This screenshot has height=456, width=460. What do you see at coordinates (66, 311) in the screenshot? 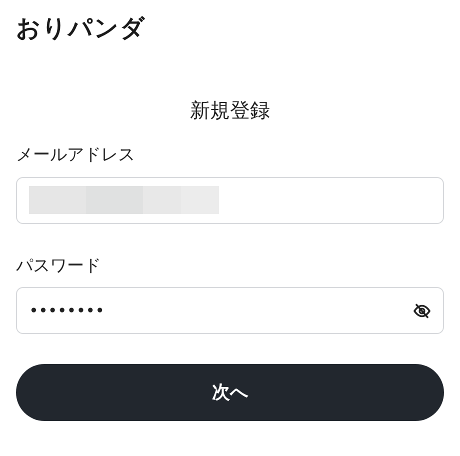
I see `password-value: ••••••••` at bounding box center [66, 311].